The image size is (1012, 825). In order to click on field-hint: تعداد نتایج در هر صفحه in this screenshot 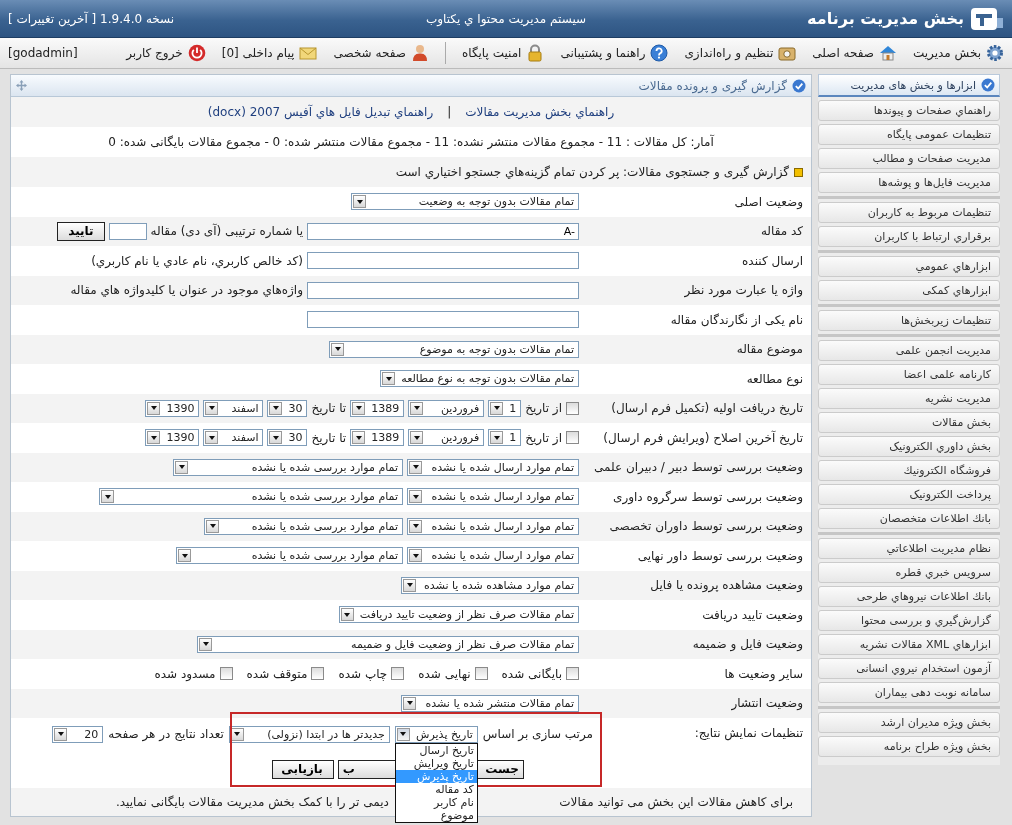, I will do `click(166, 734)`.